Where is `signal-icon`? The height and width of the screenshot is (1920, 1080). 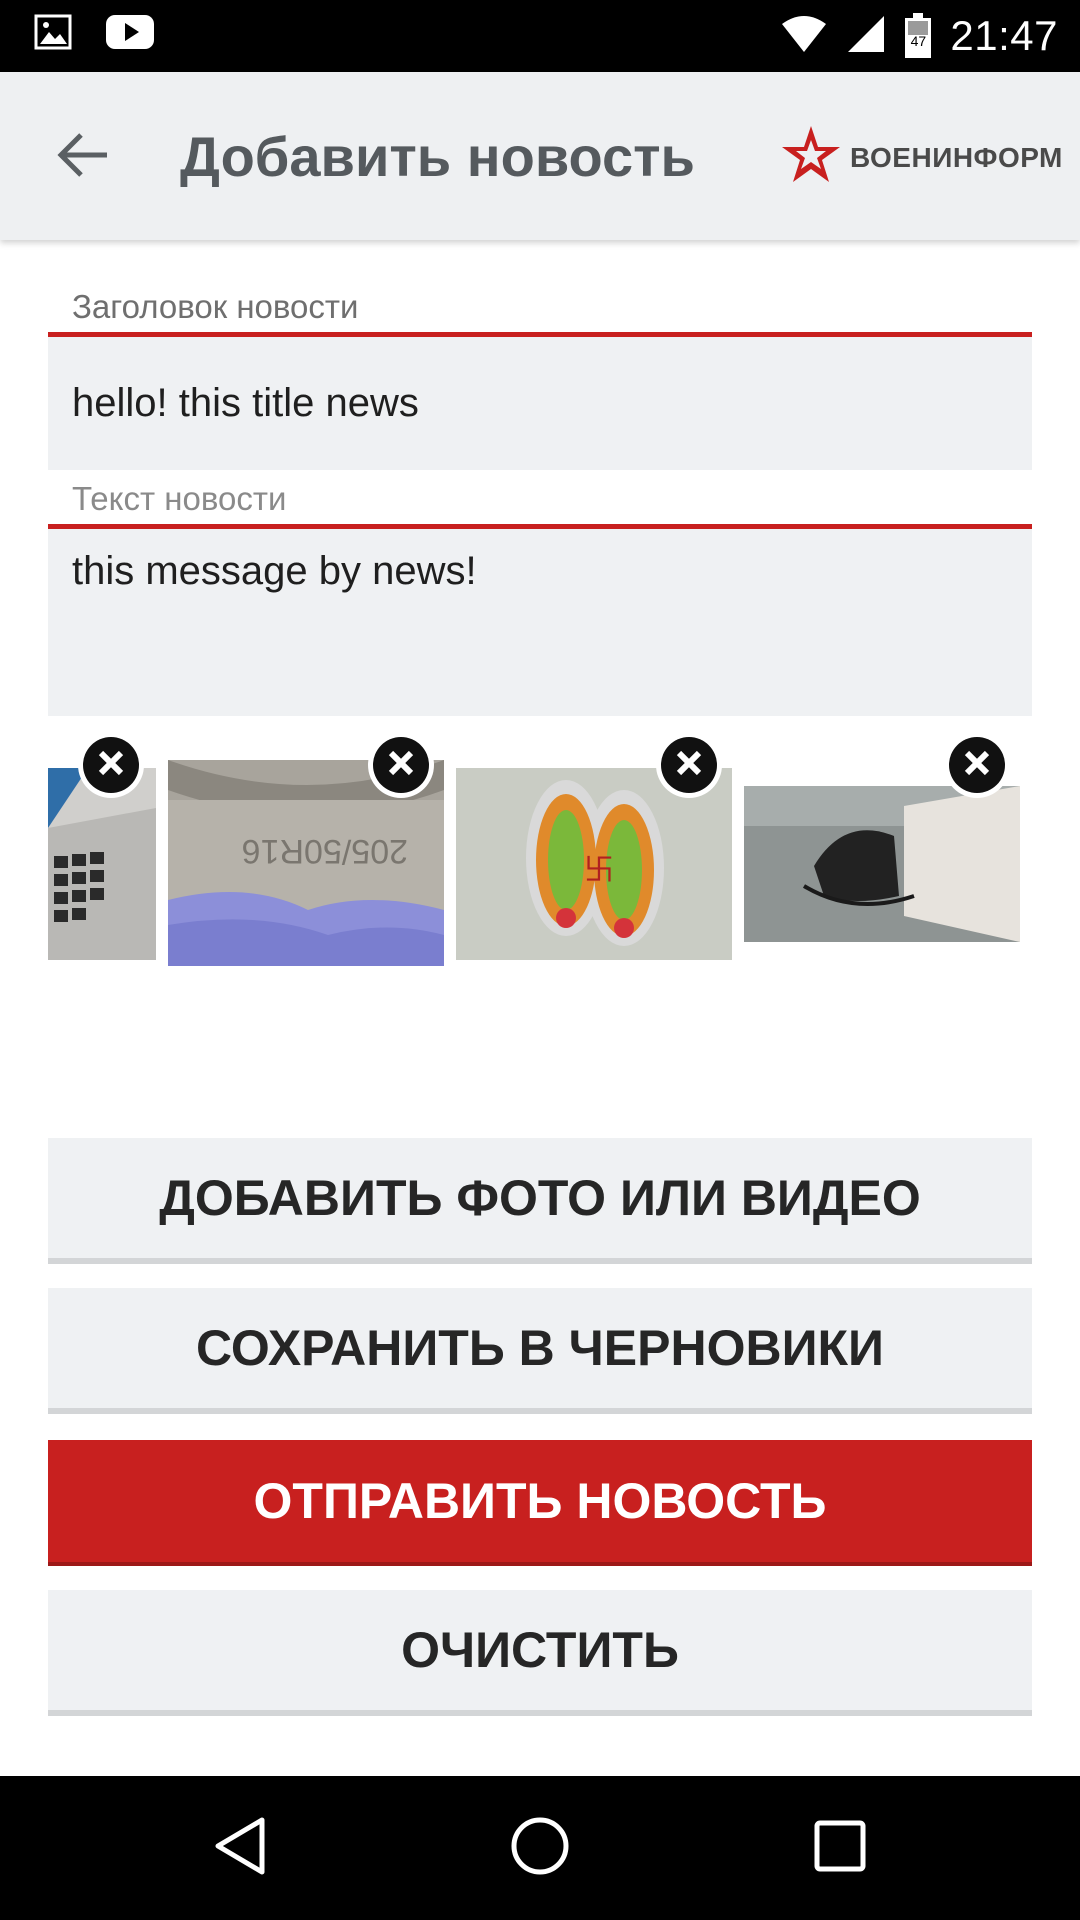 signal-icon is located at coordinates (866, 36).